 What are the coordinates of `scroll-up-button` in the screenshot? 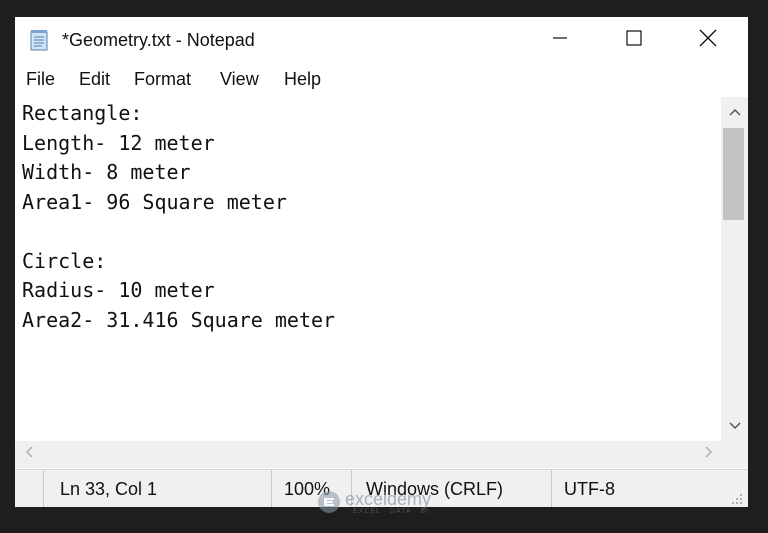 It's located at (734, 112).